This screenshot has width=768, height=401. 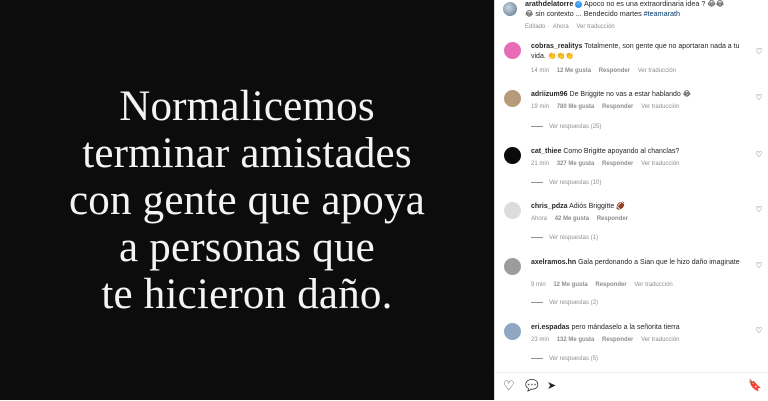 What do you see at coordinates (597, 206) in the screenshot?
I see `comment-text: Adiós Briggitte 🏈` at bounding box center [597, 206].